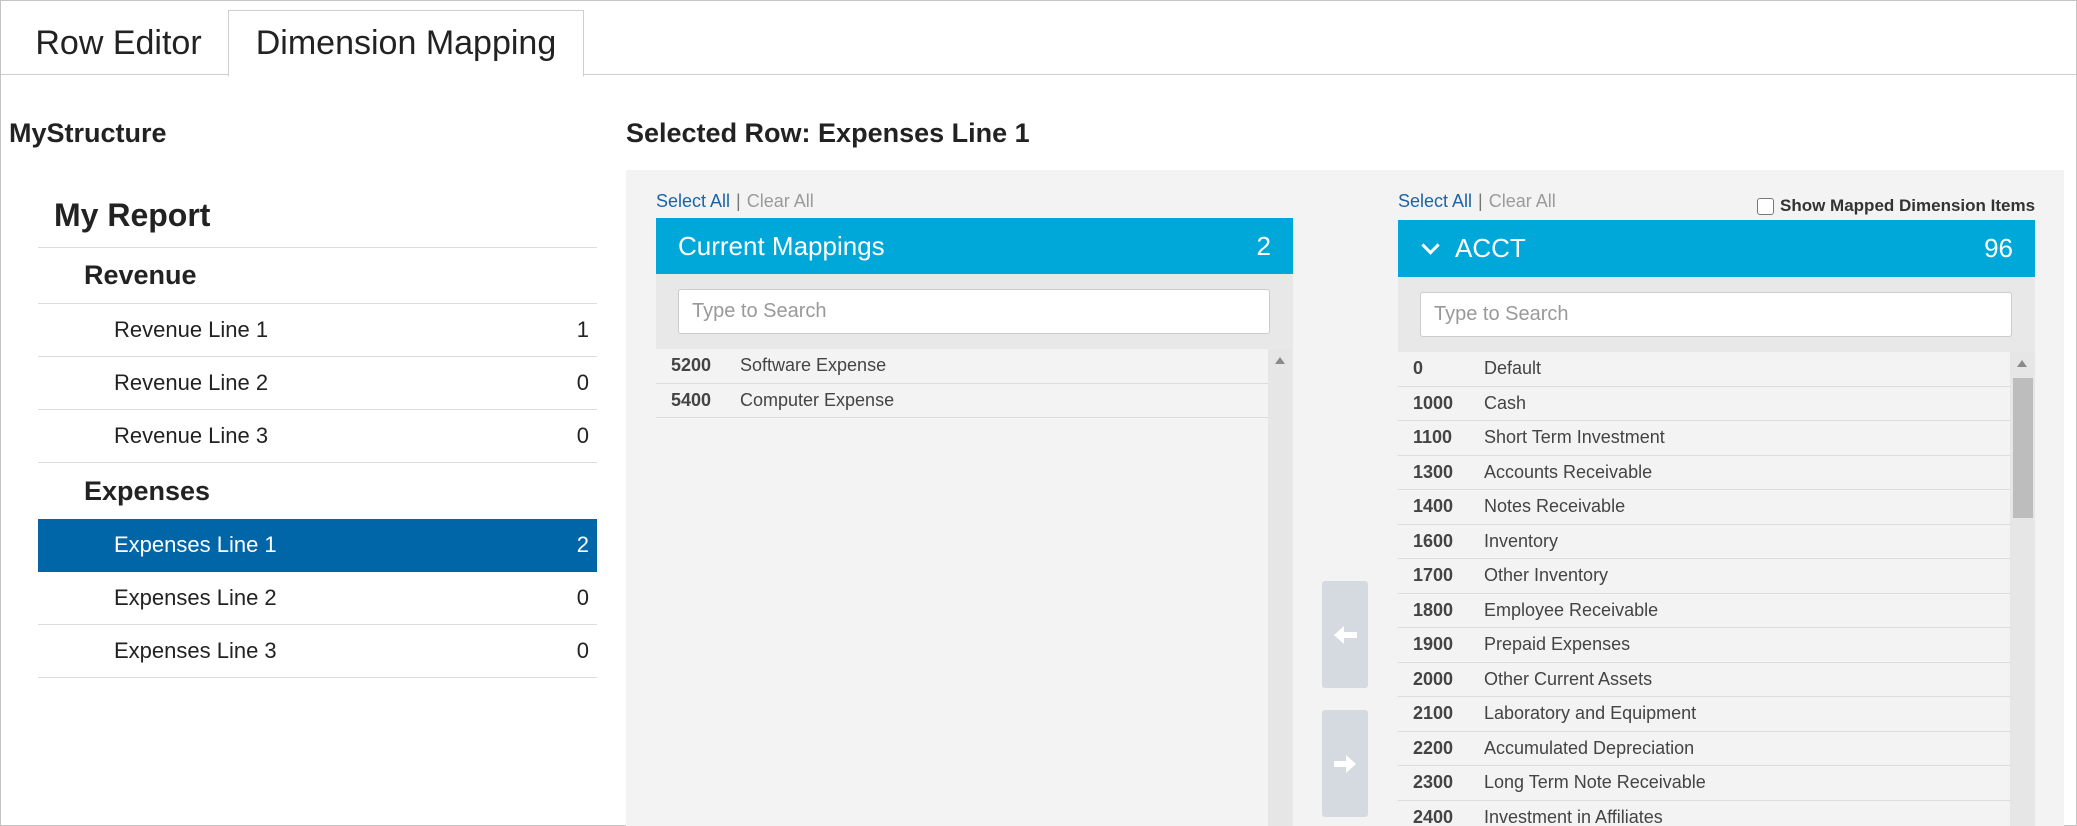 This screenshot has width=2077, height=826. Describe the element at coordinates (1568, 678) in the screenshot. I see `item-name: Other Current Assets` at that location.